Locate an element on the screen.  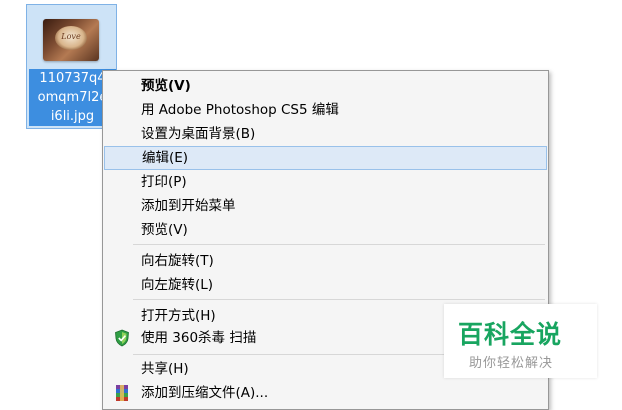
winrar-icon is located at coordinates (122, 393).